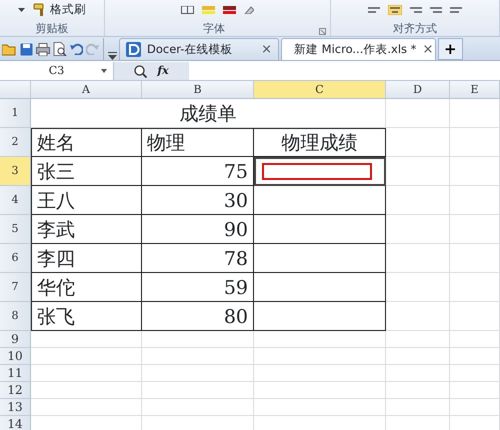 This screenshot has width=500, height=430. I want to click on title-cell: 成绩单, so click(208, 113).